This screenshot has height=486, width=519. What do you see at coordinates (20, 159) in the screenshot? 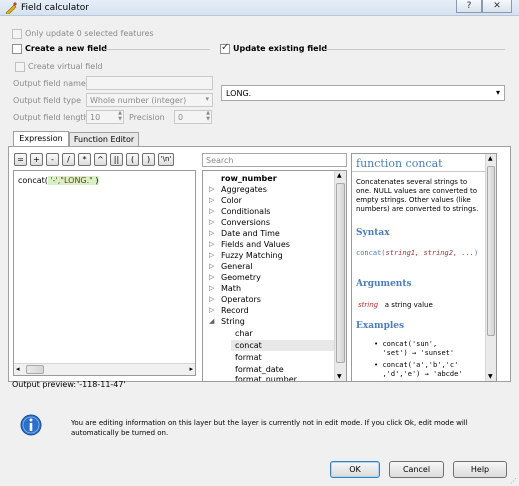
I see `equals-operator-button: =` at bounding box center [20, 159].